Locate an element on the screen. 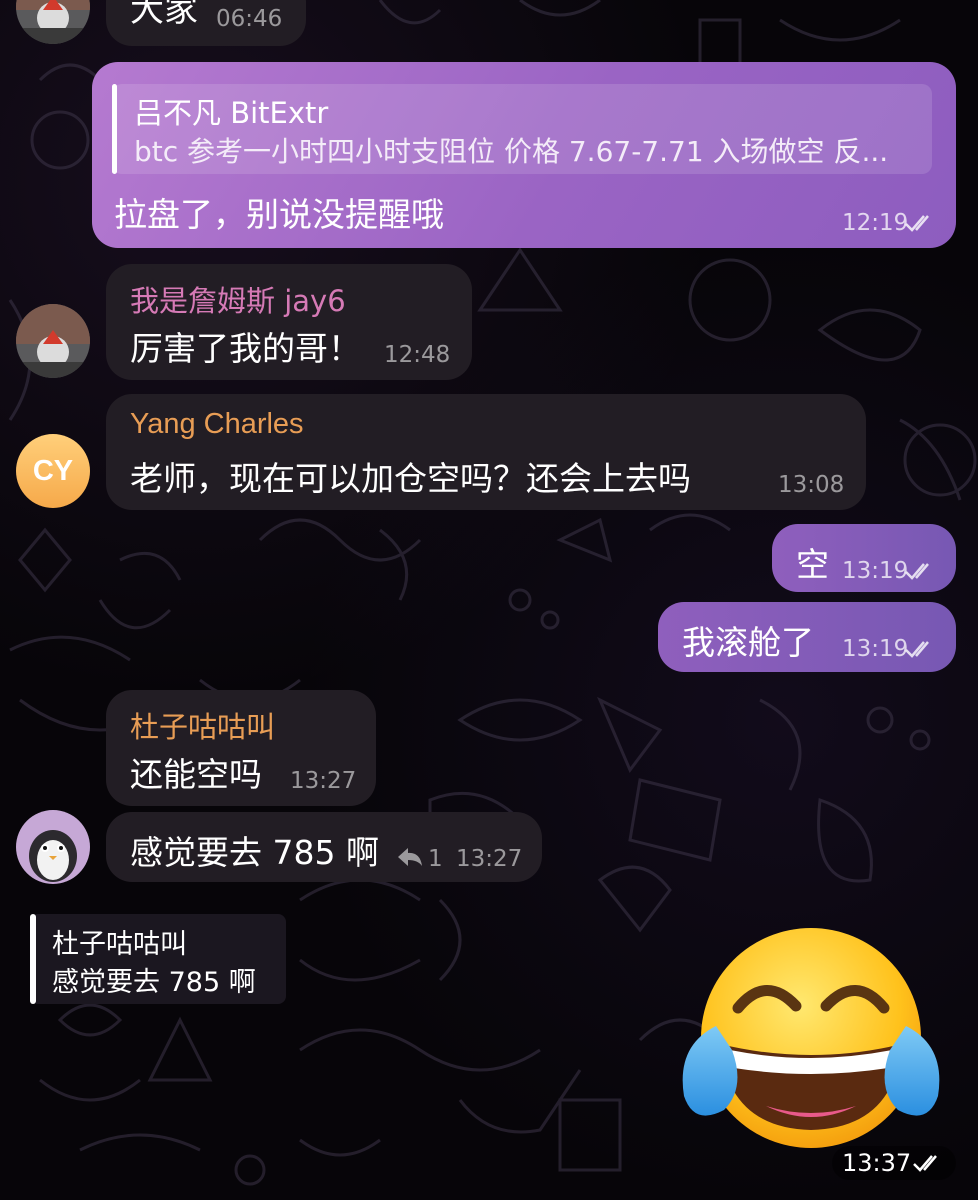 The width and height of the screenshot is (978, 1200). message-text: 厉害了我的哥！ is located at coordinates (245, 348).